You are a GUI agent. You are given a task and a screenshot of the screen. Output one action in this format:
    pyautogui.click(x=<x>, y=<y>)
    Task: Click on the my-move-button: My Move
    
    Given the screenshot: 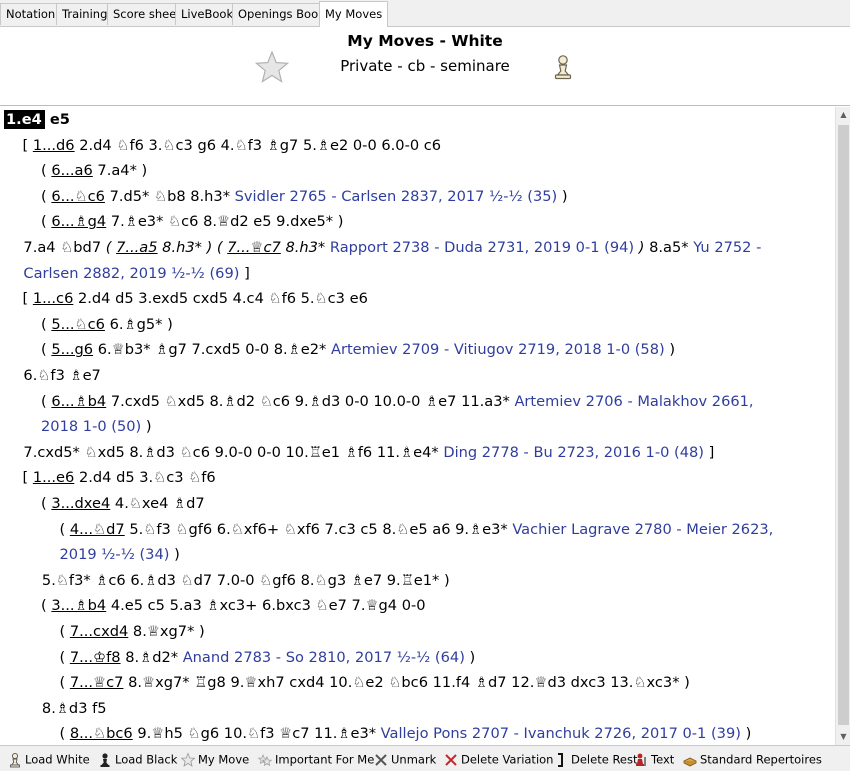 What is the action you would take?
    pyautogui.click(x=215, y=759)
    